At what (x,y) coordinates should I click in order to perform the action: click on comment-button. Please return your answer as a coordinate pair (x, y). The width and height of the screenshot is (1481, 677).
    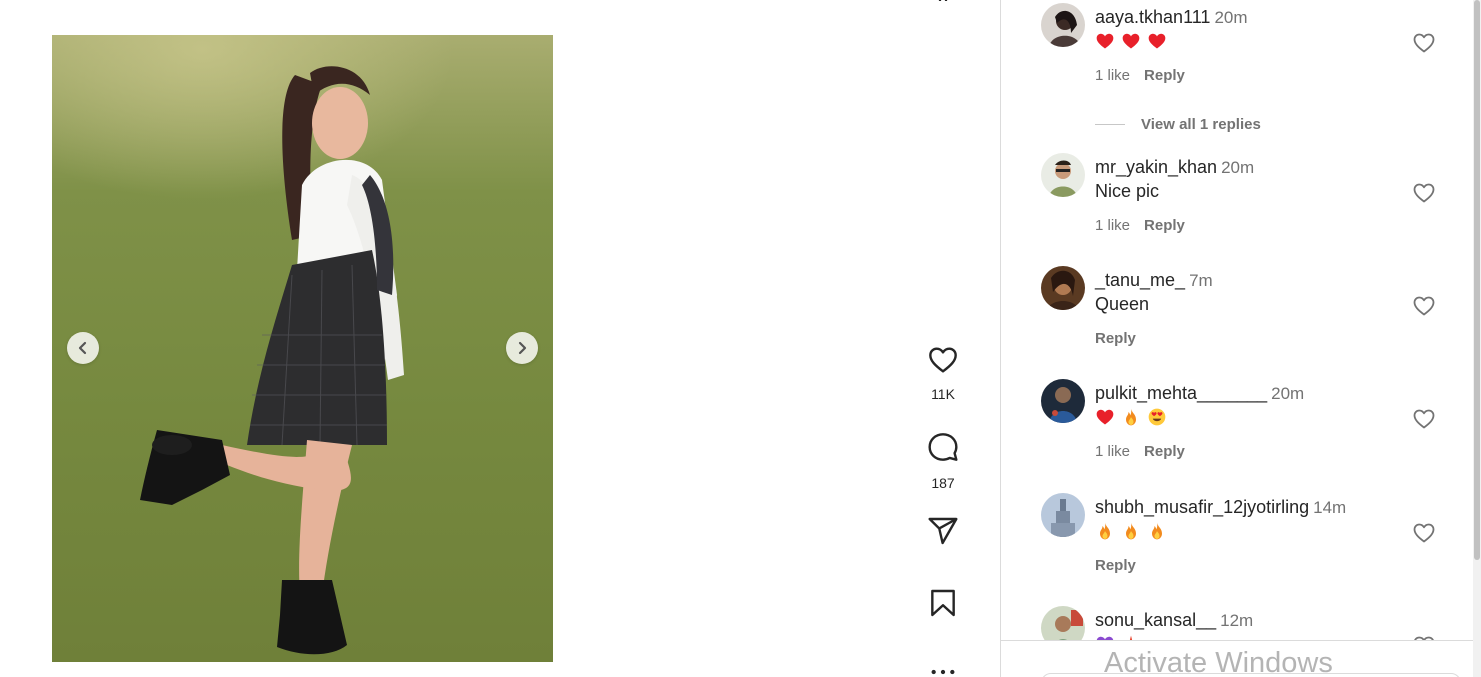
    Looking at the image, I should click on (943, 447).